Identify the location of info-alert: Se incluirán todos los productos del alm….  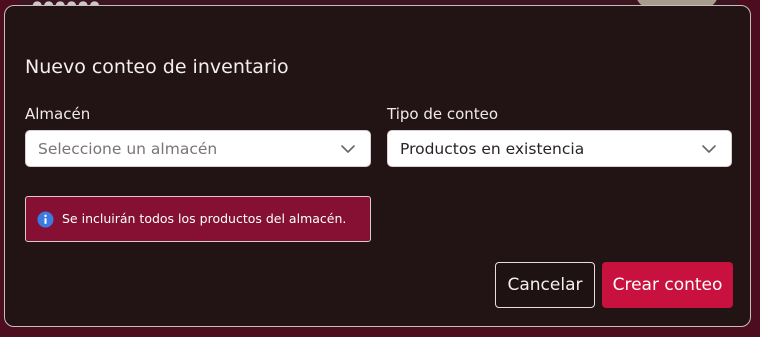
(198, 219).